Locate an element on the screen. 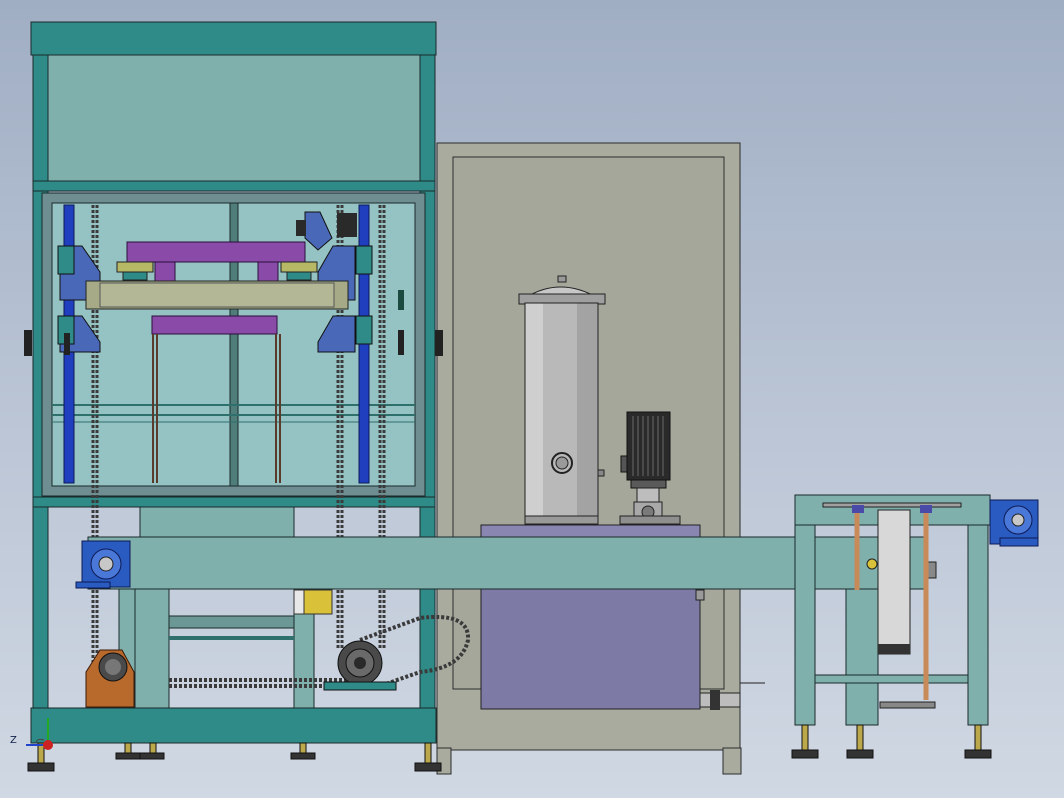  z-axis-label: Z is located at coordinates (13, 740).